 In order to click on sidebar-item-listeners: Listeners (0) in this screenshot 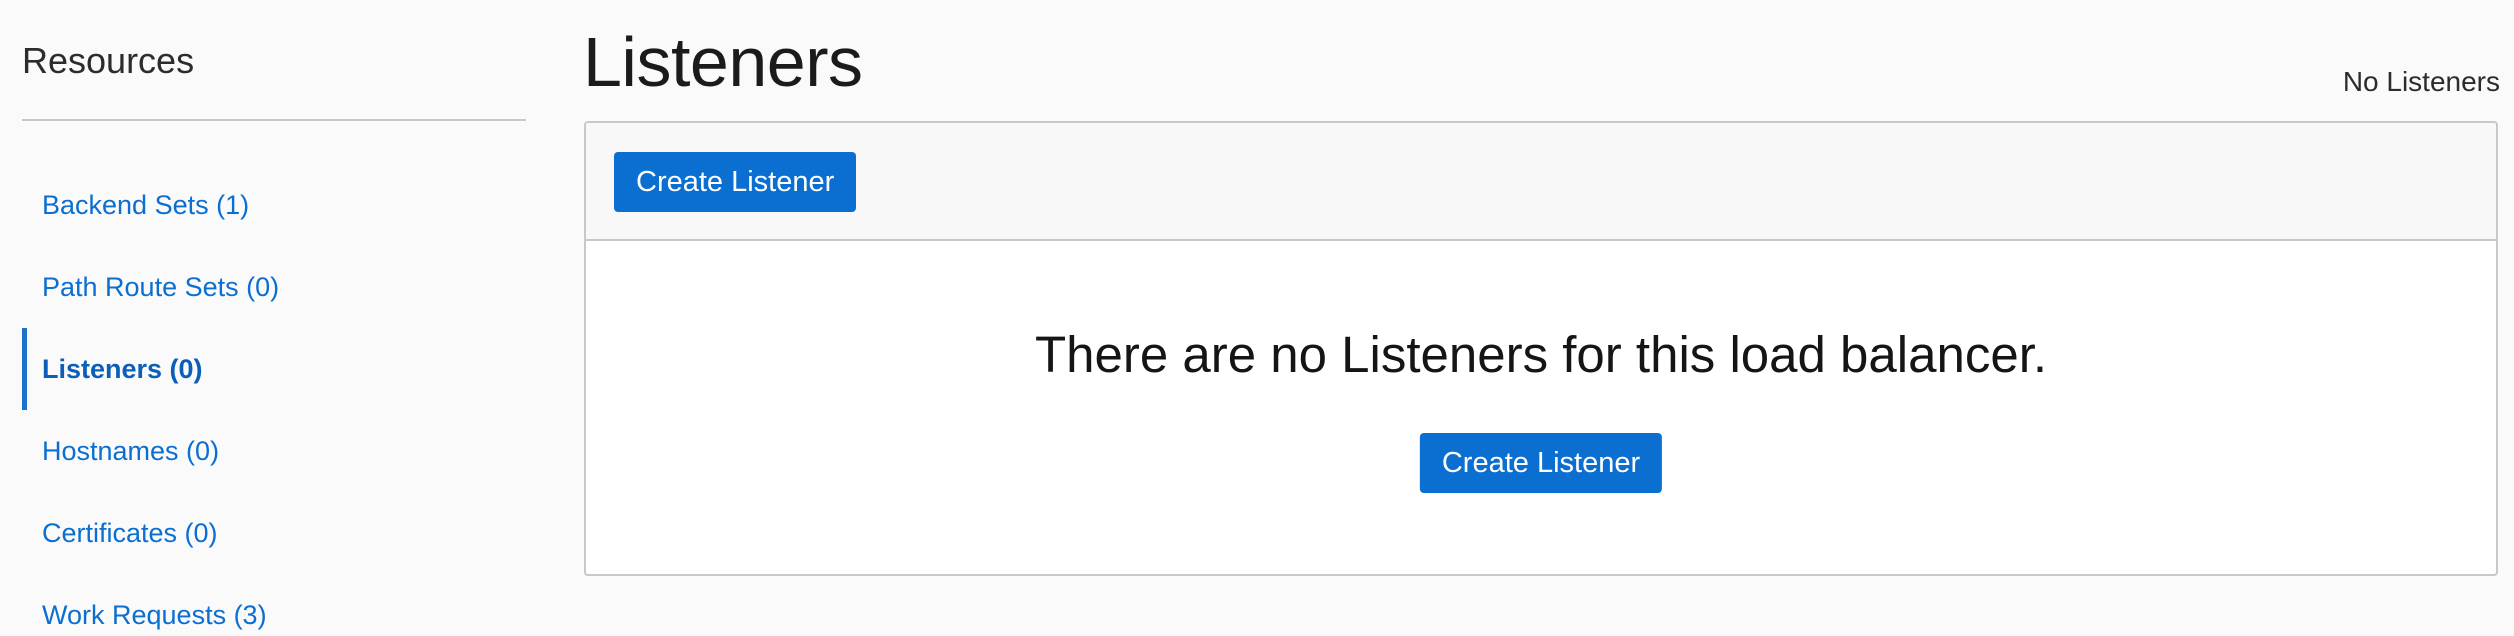, I will do `click(150, 369)`.